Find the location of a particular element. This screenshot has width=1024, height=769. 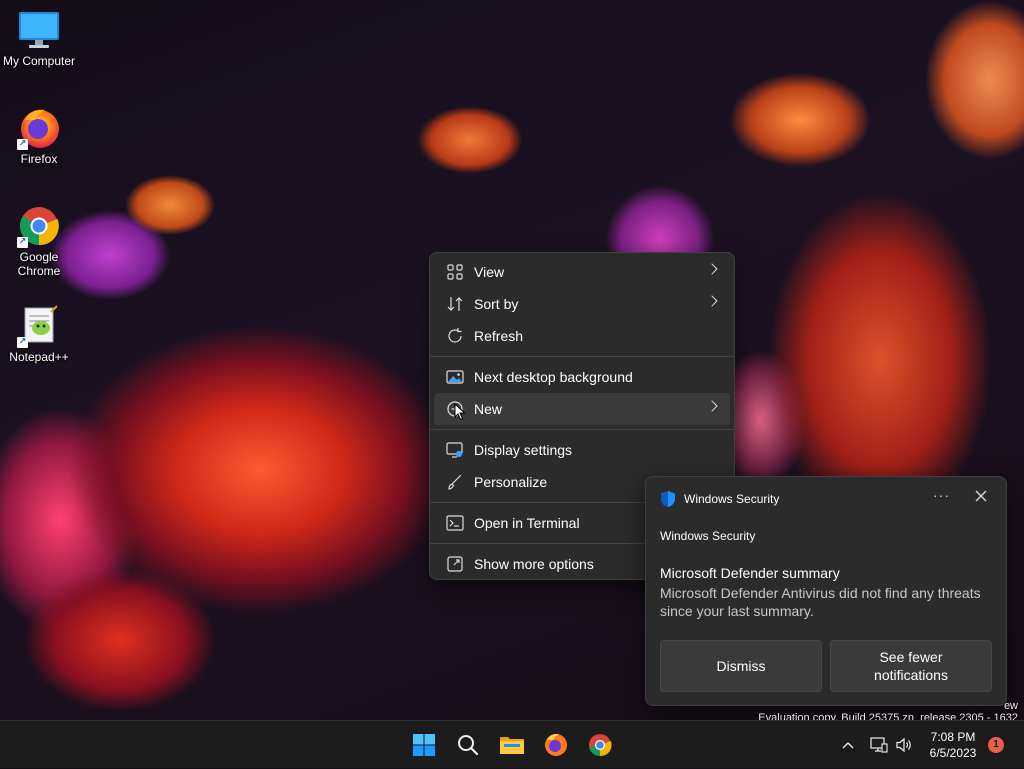

menu-item-next-desktop-background: Next desktop background is located at coordinates (582, 377).